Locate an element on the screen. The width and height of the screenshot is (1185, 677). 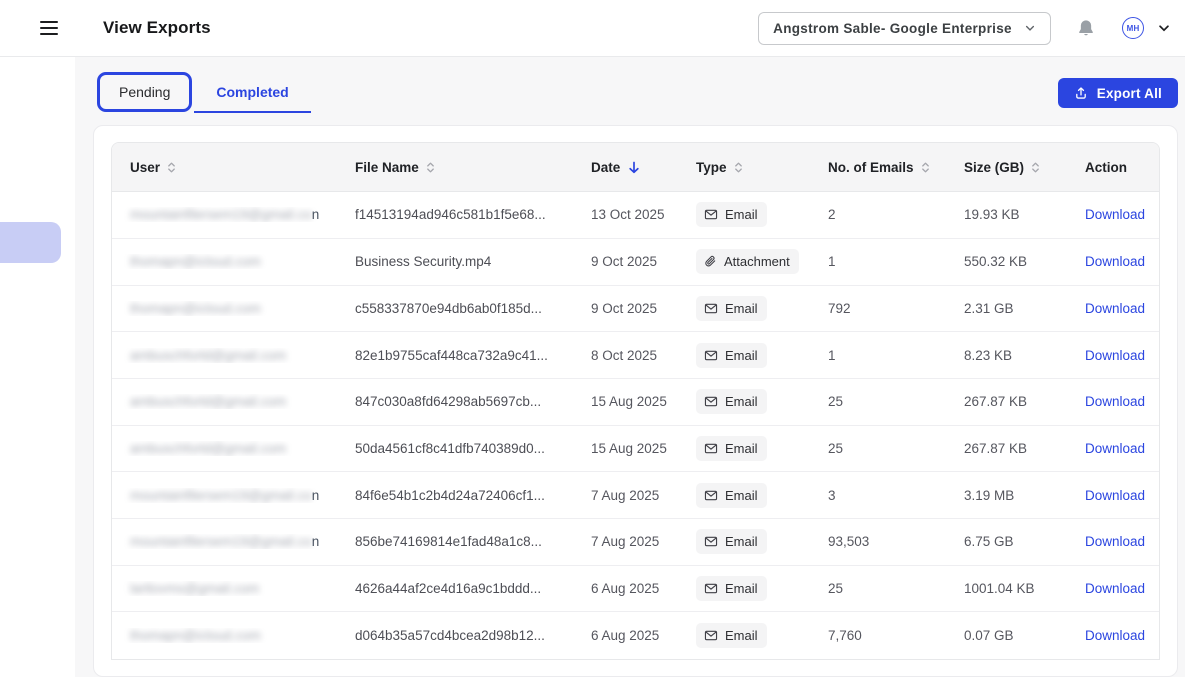
tabs-row: Pending Completed Export All is located at coordinates (635, 98).